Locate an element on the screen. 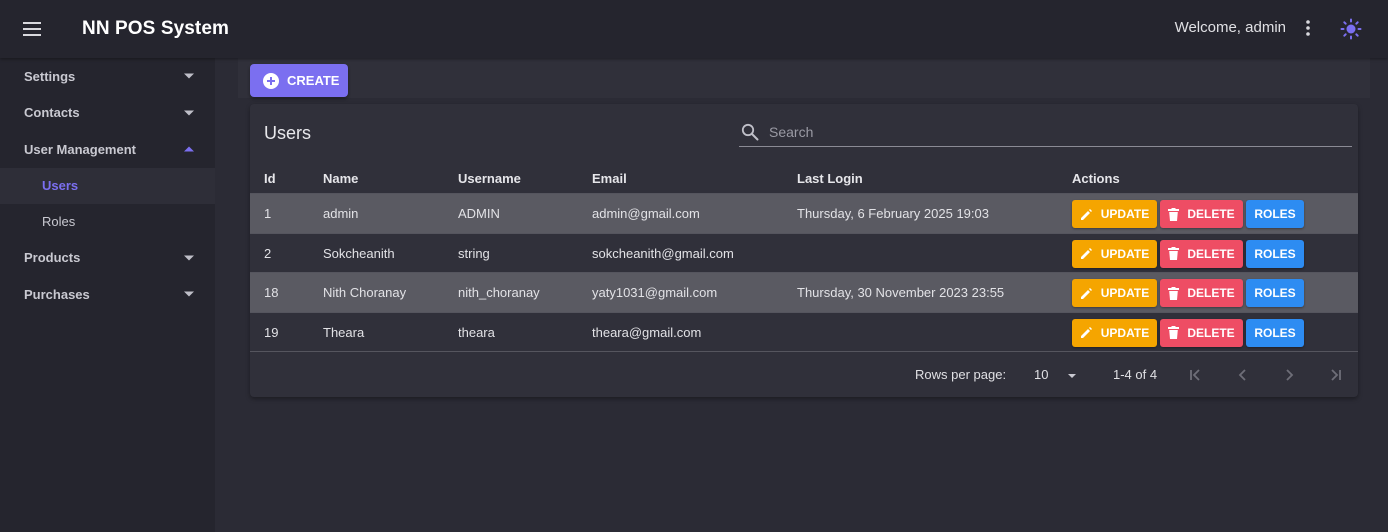  first-page-icon is located at coordinates (1195, 375).